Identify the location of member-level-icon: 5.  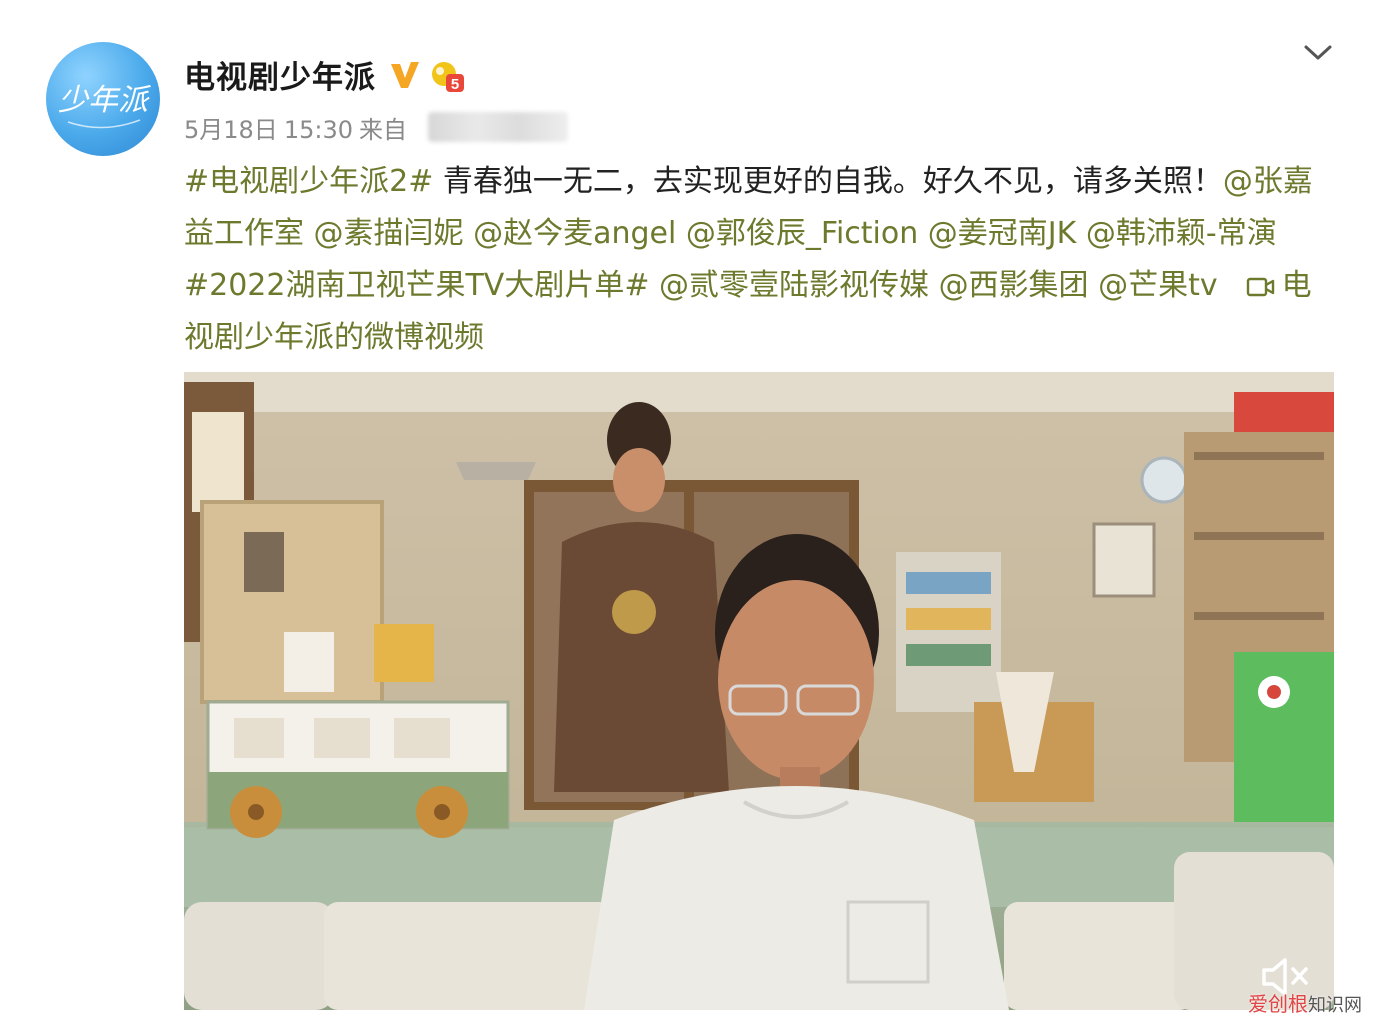
(448, 76).